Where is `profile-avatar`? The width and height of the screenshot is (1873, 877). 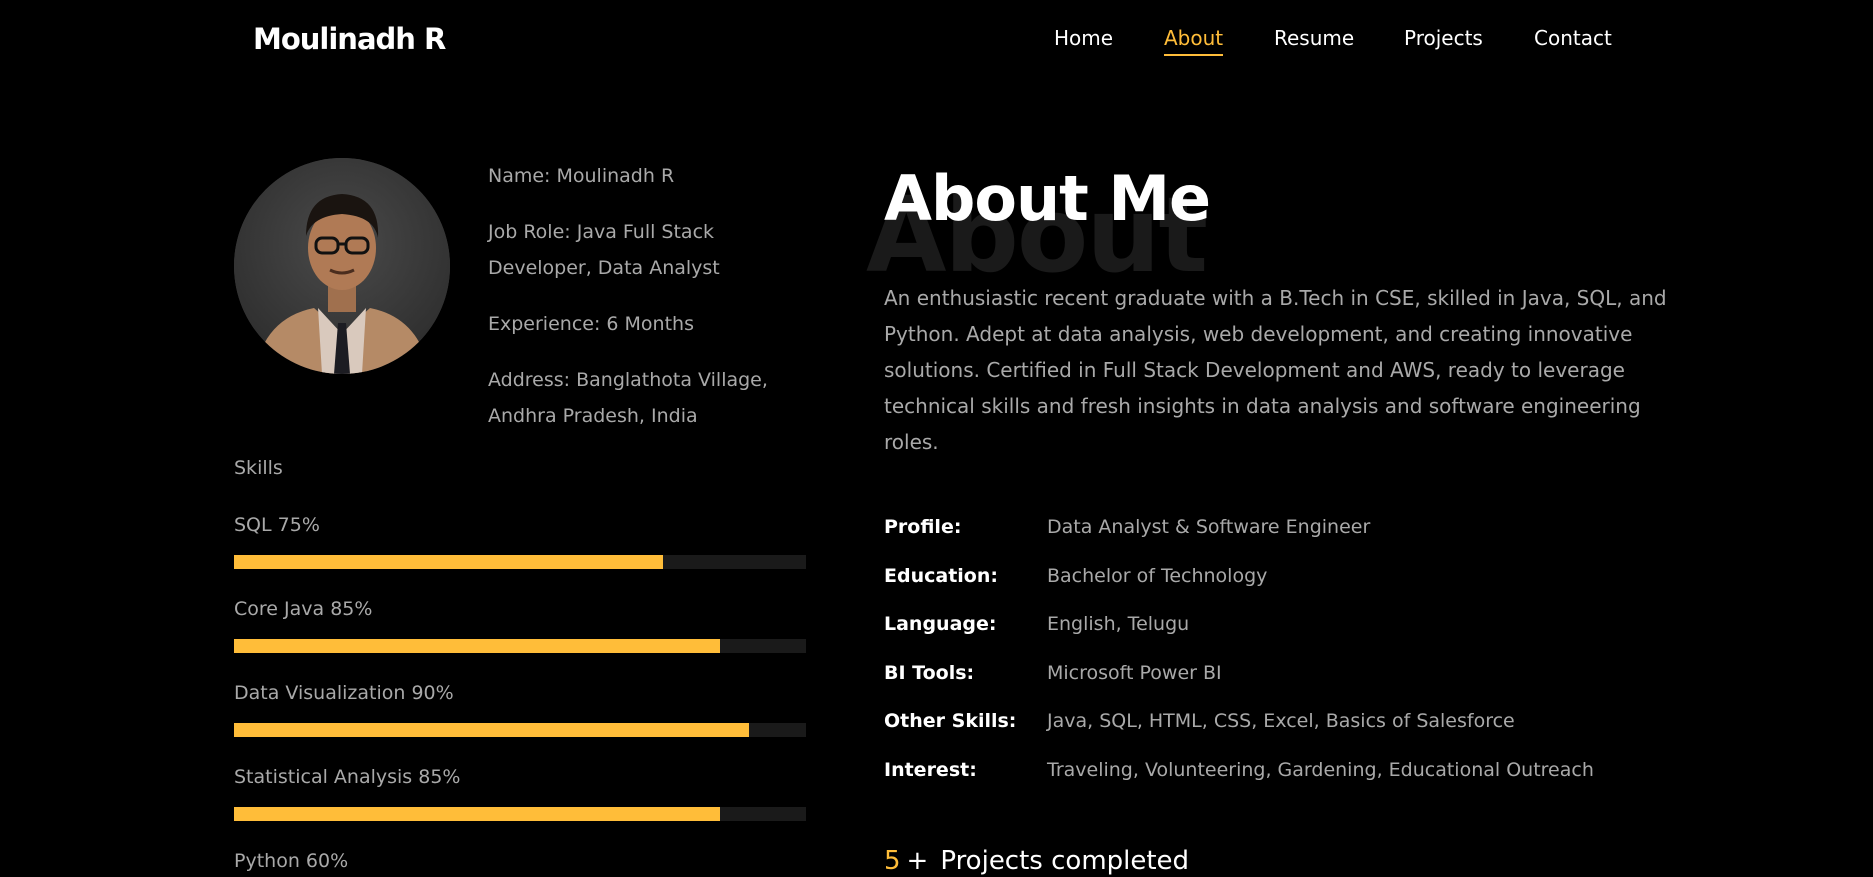
profile-avatar is located at coordinates (342, 266).